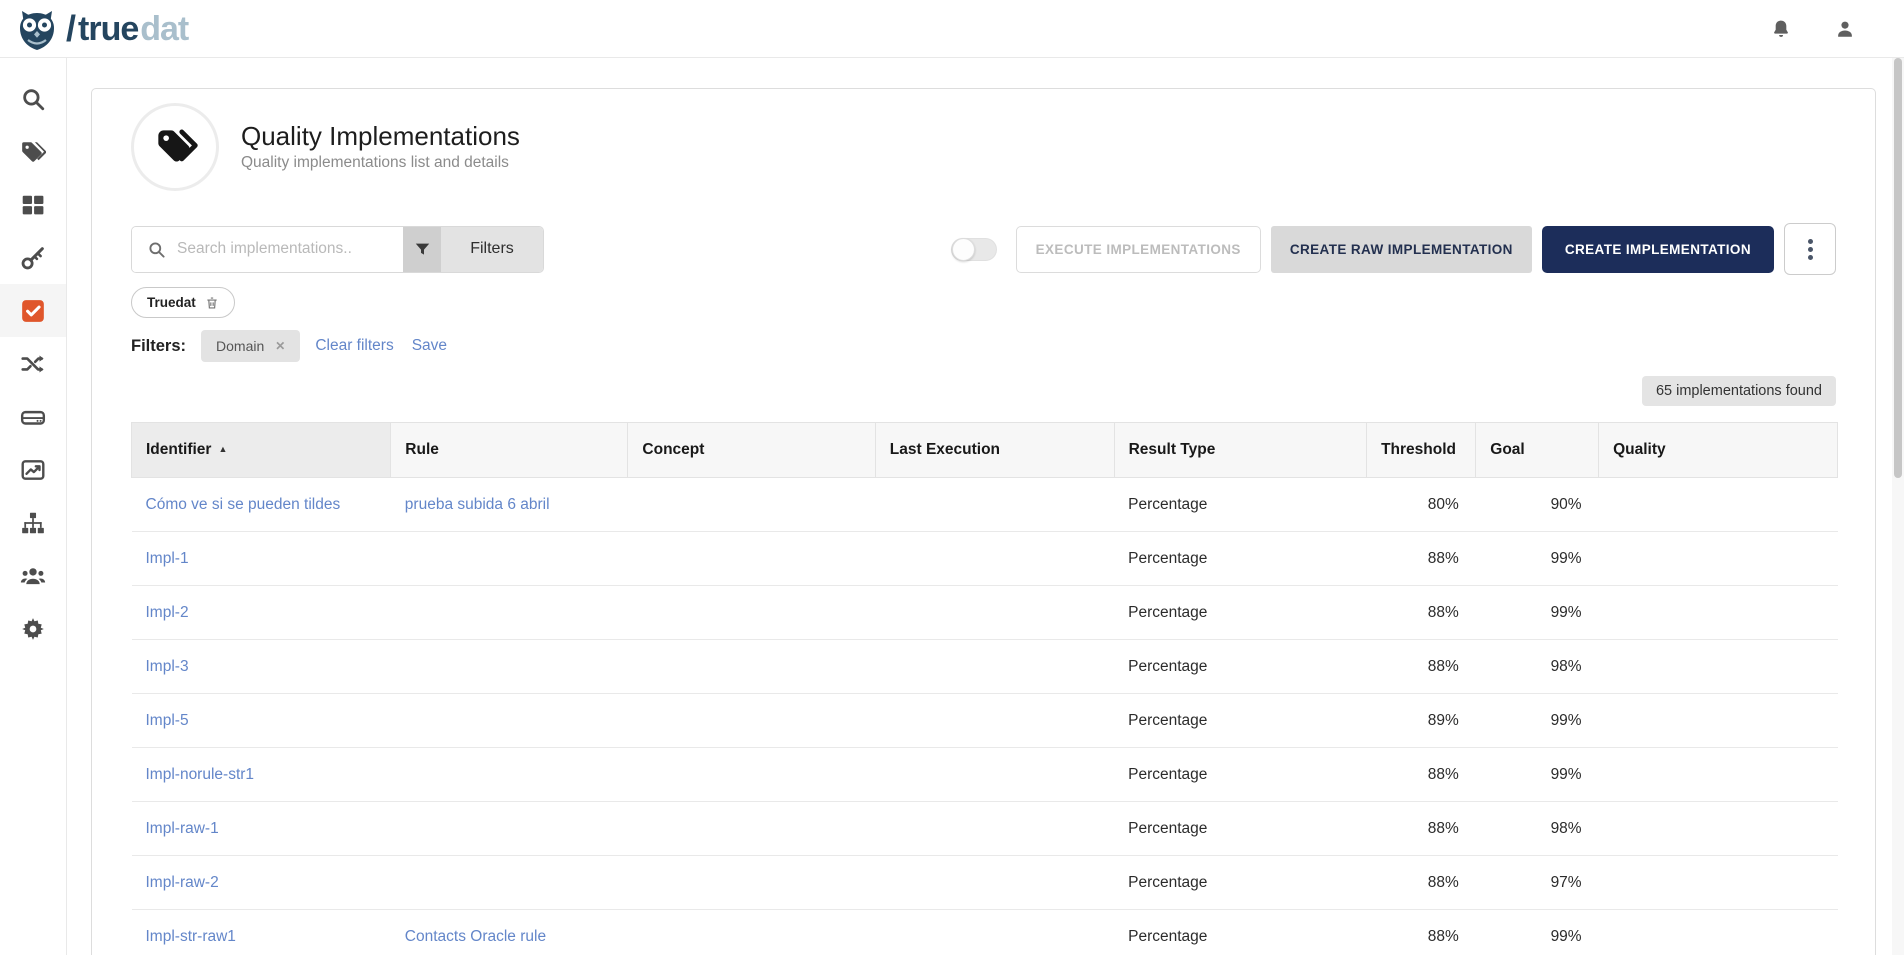 This screenshot has height=955, width=1904. I want to click on clear-filters-link: Clear filters, so click(354, 346).